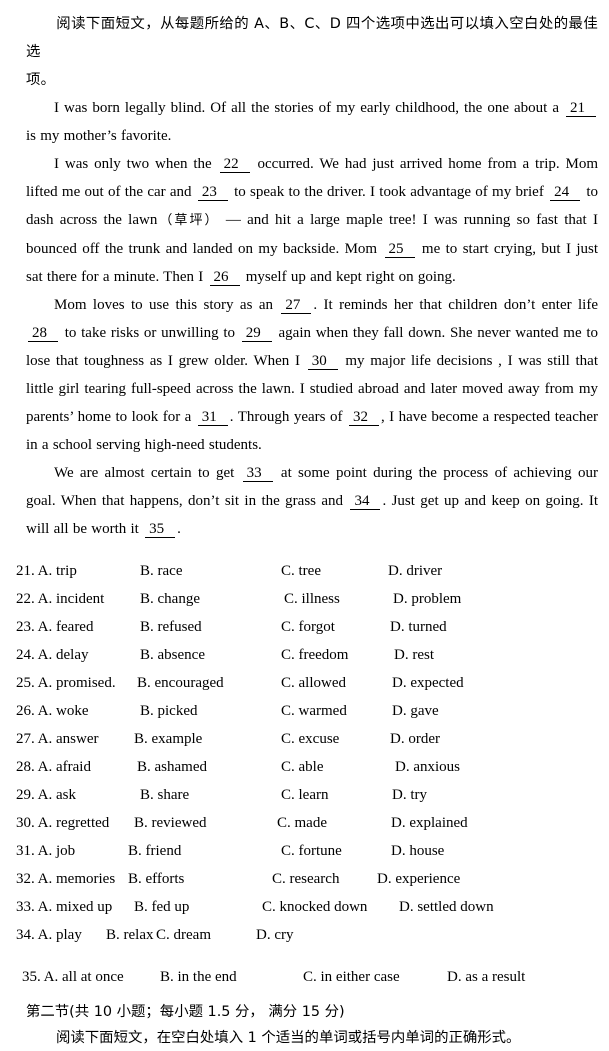 This screenshot has height=1051, width=609. What do you see at coordinates (179, 529) in the screenshot?
I see `p4-text-4: .` at bounding box center [179, 529].